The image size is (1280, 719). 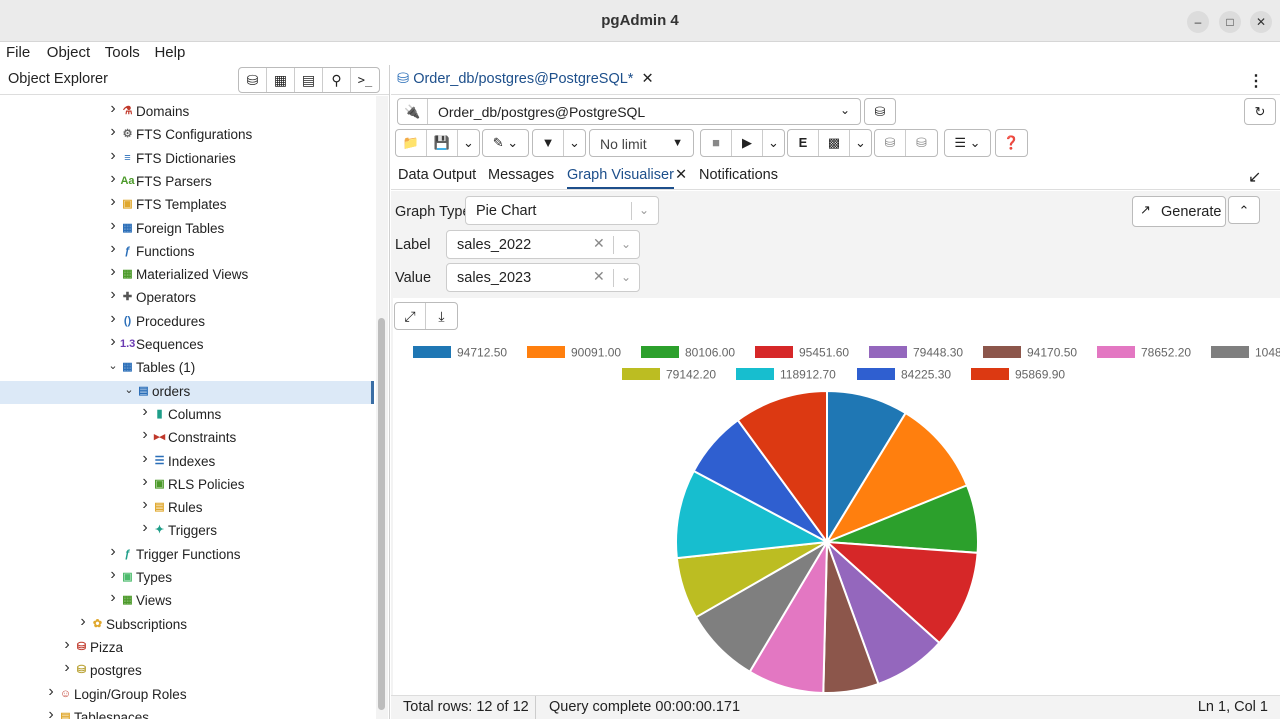 I want to click on save-icon: 💾, so click(x=442, y=143).